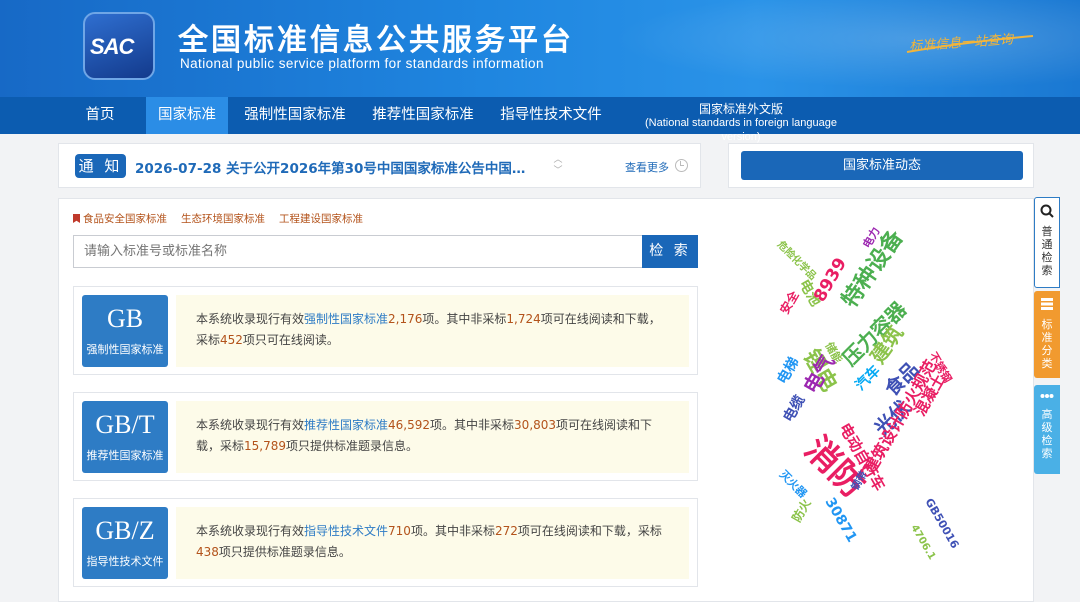  Describe the element at coordinates (125, 318) in the screenshot. I see `standard-code: GB` at that location.